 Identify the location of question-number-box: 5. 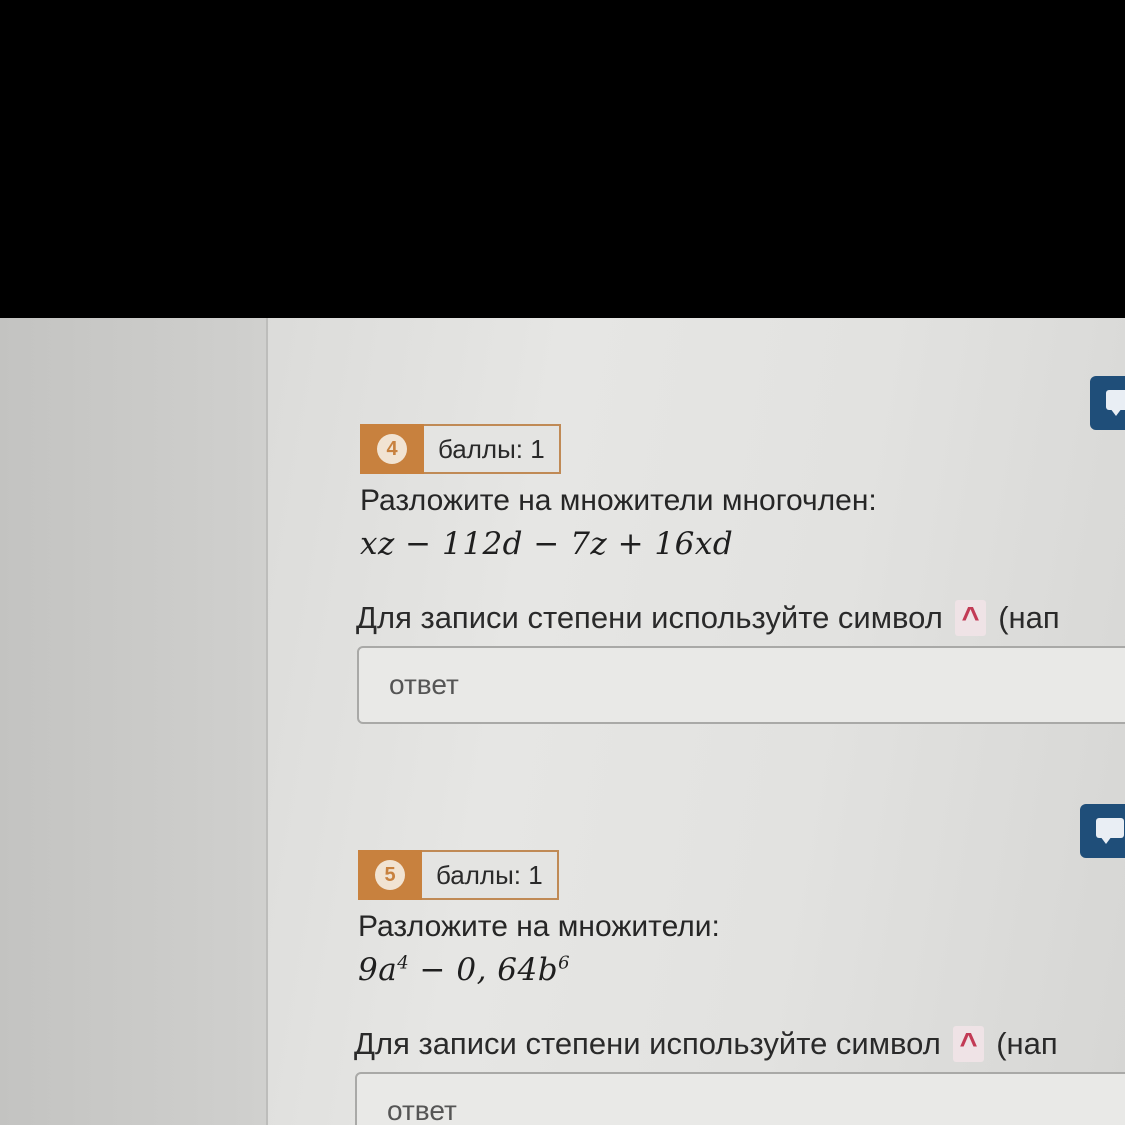
(390, 875).